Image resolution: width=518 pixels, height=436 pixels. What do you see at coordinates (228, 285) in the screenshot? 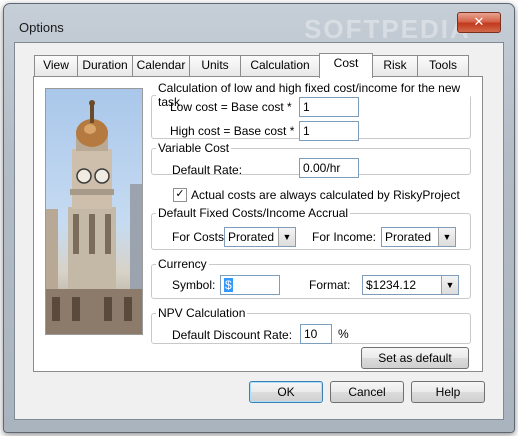
I see `symbol-value: $` at bounding box center [228, 285].